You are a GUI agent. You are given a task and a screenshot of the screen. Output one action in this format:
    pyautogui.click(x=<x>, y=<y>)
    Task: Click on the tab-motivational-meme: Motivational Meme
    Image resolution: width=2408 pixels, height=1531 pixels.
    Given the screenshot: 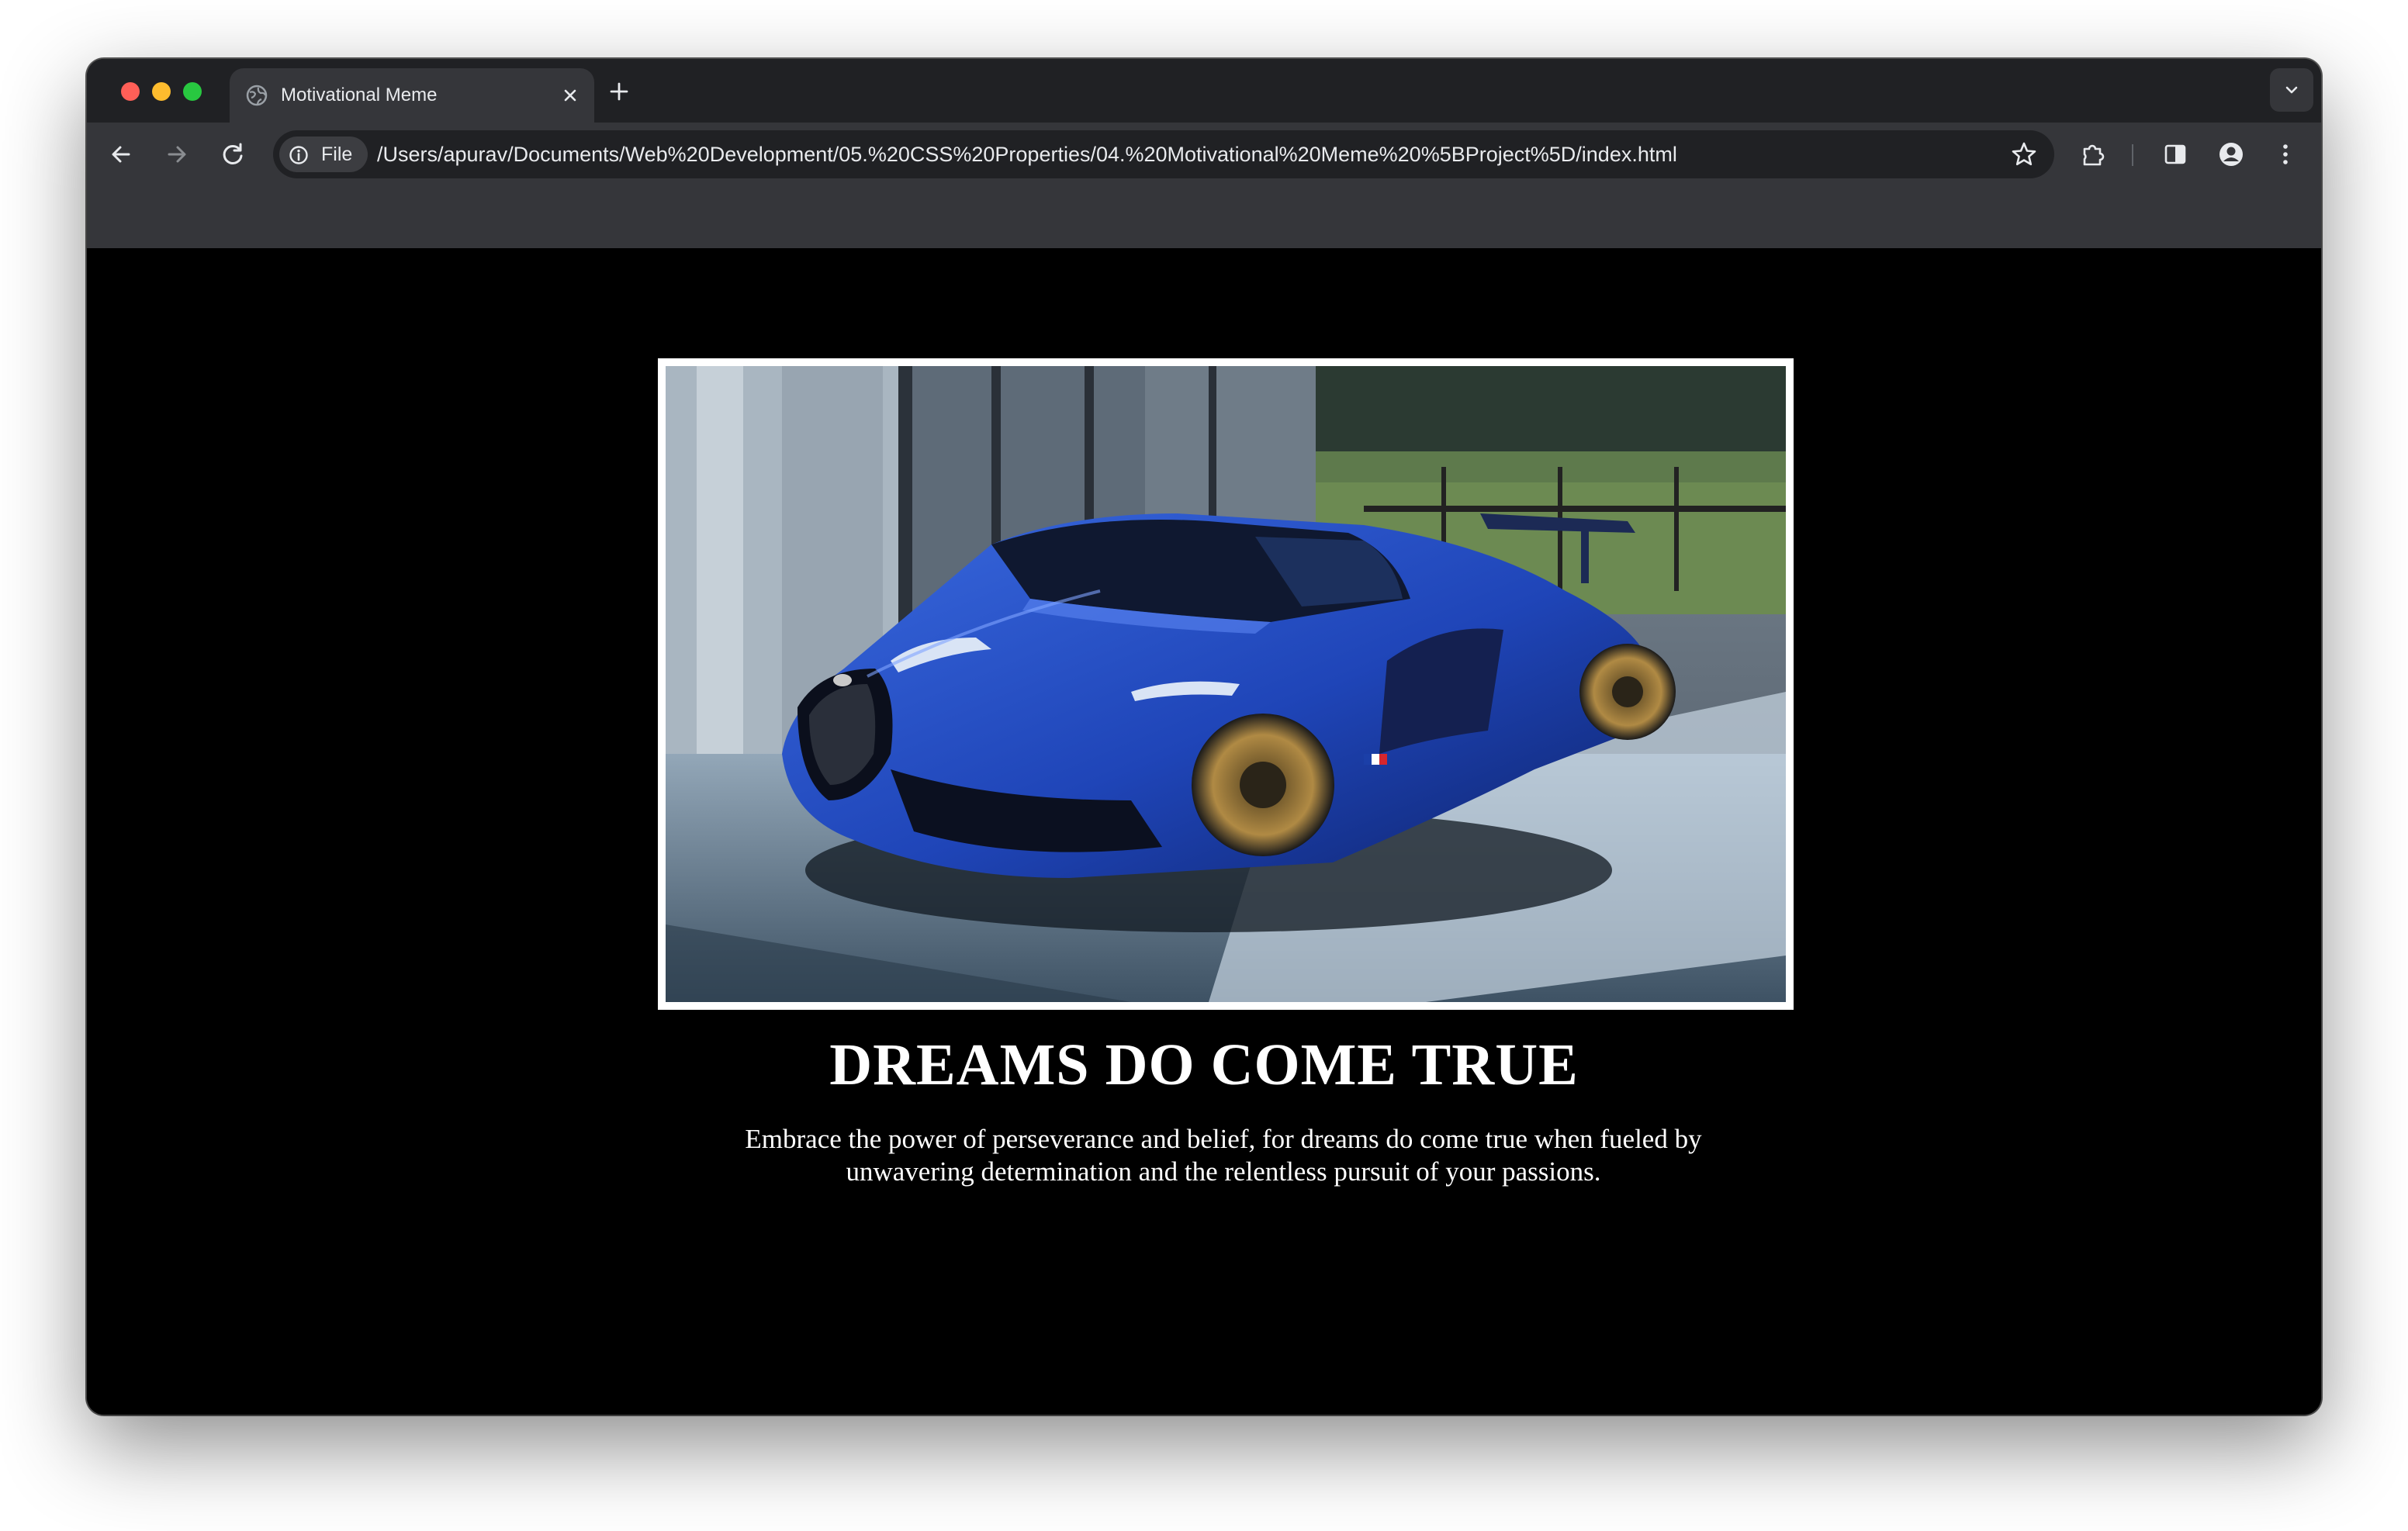 What is the action you would take?
    pyautogui.click(x=412, y=95)
    